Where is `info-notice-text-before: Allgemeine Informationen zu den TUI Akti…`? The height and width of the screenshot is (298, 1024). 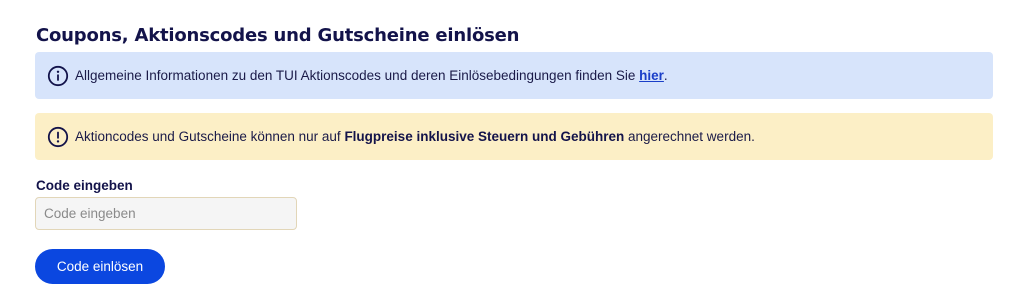 info-notice-text-before: Allgemeine Informationen zu den TUI Akti… is located at coordinates (357, 75).